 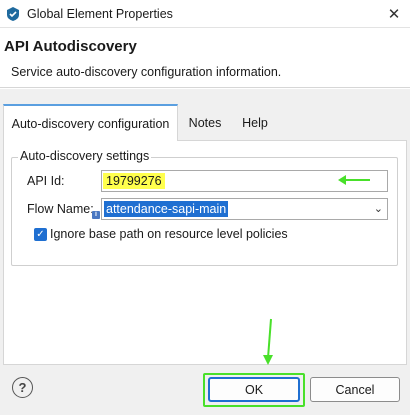 What do you see at coordinates (355, 389) in the screenshot?
I see `cancel-button: Cancel` at bounding box center [355, 389].